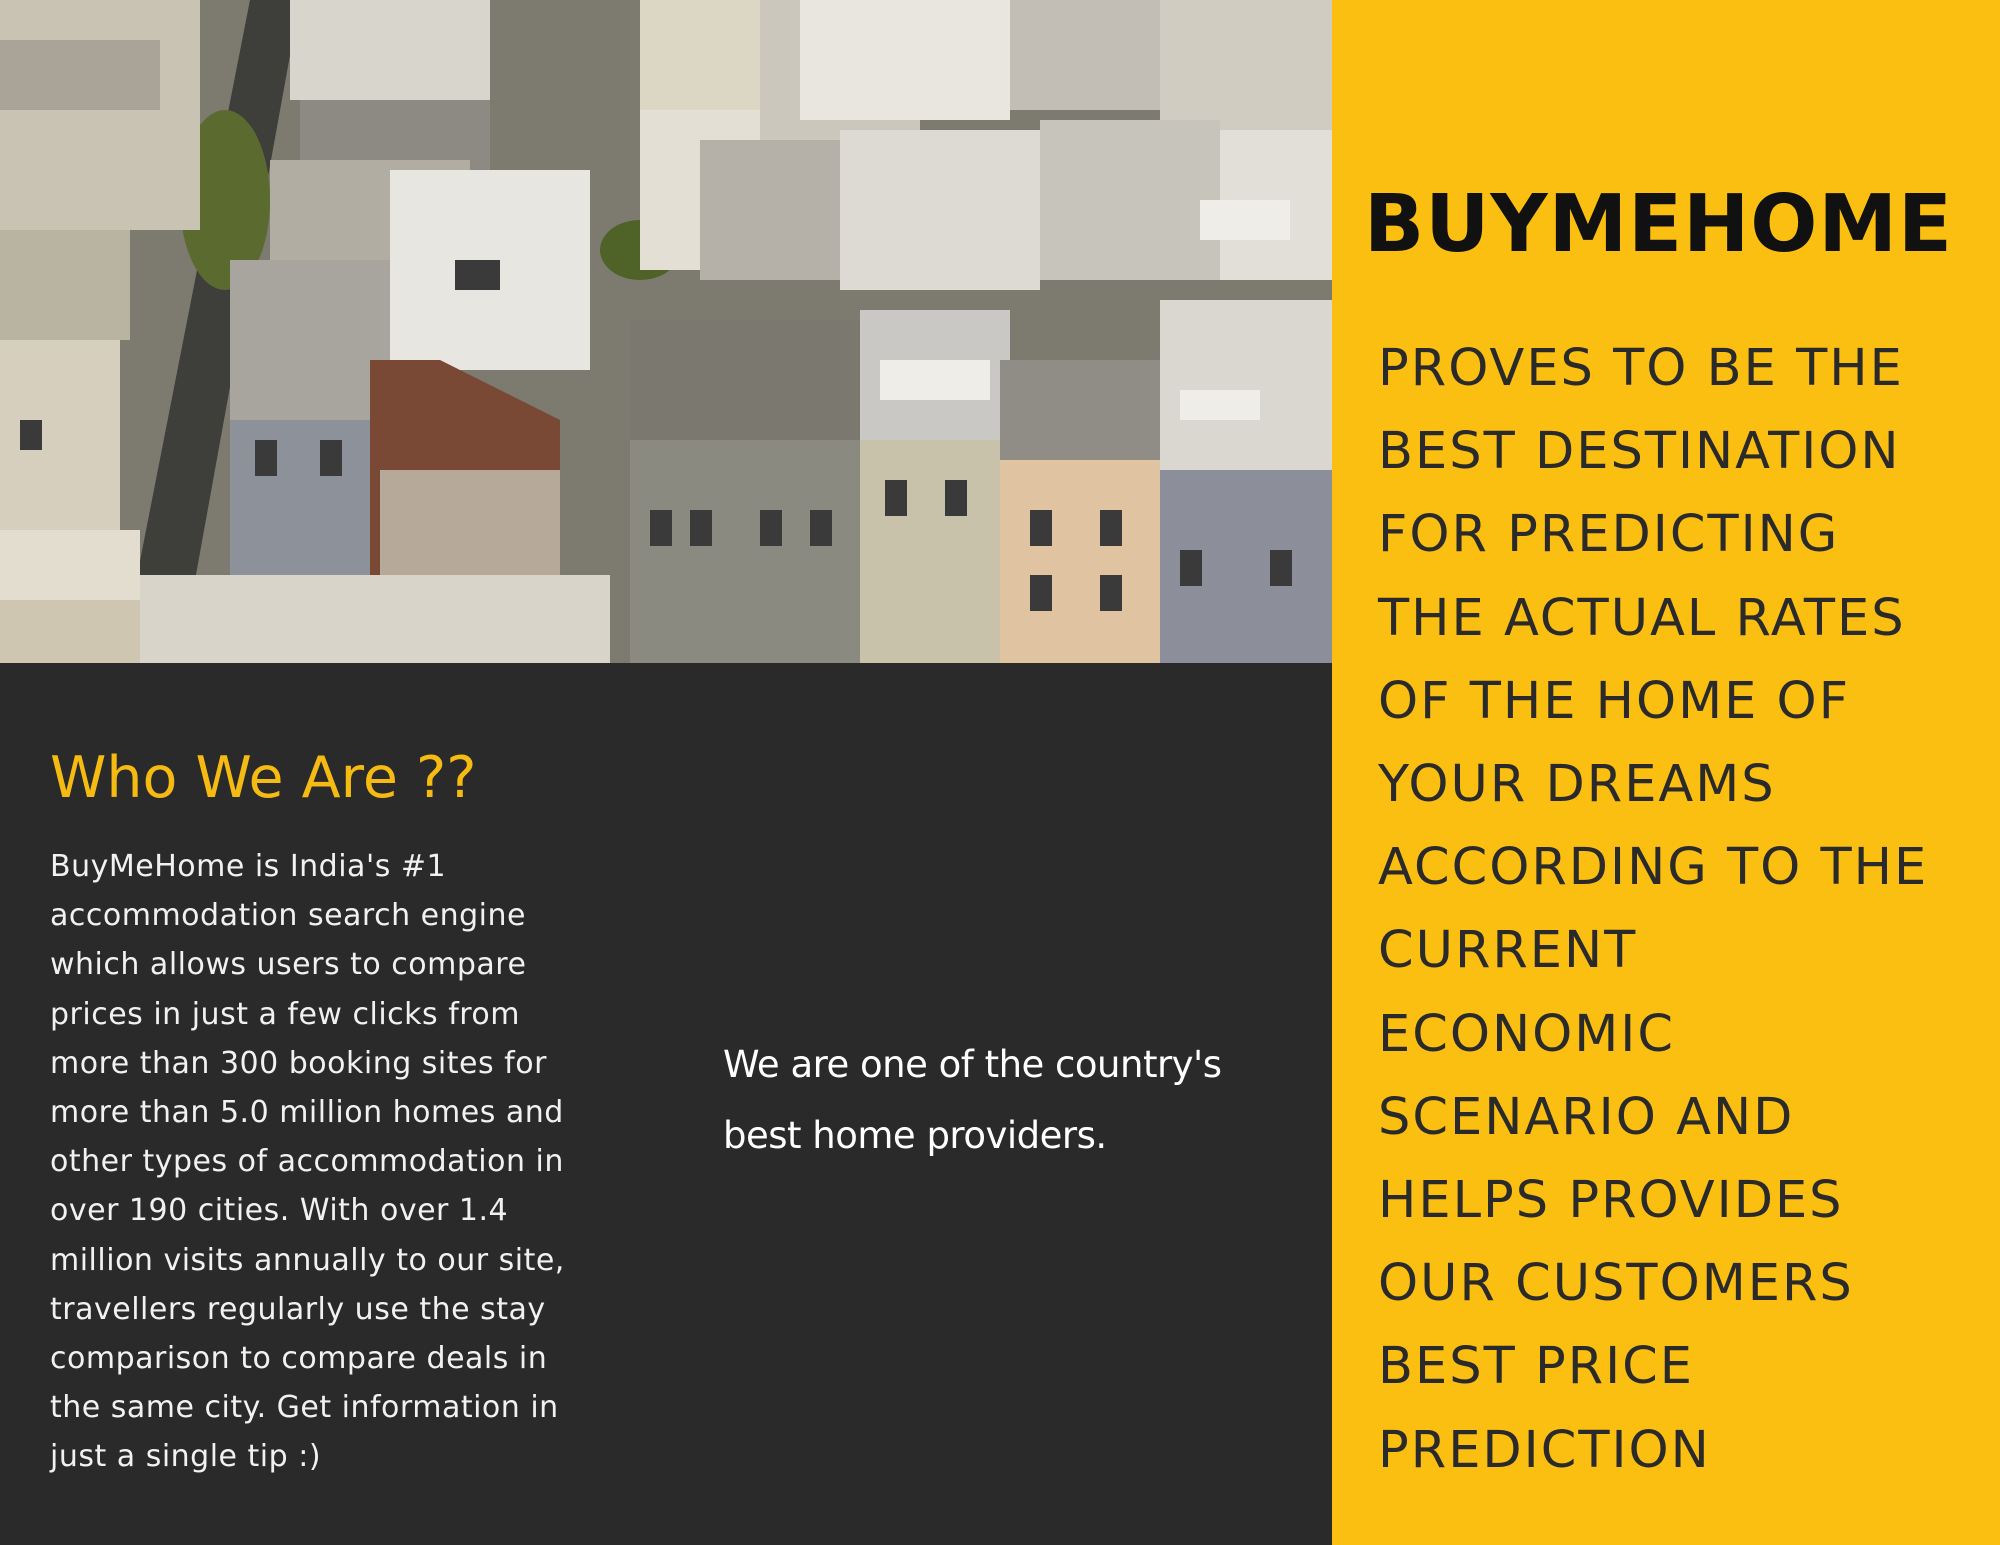  I want to click on tagline-line: BEST PRICE, so click(1536, 1367).